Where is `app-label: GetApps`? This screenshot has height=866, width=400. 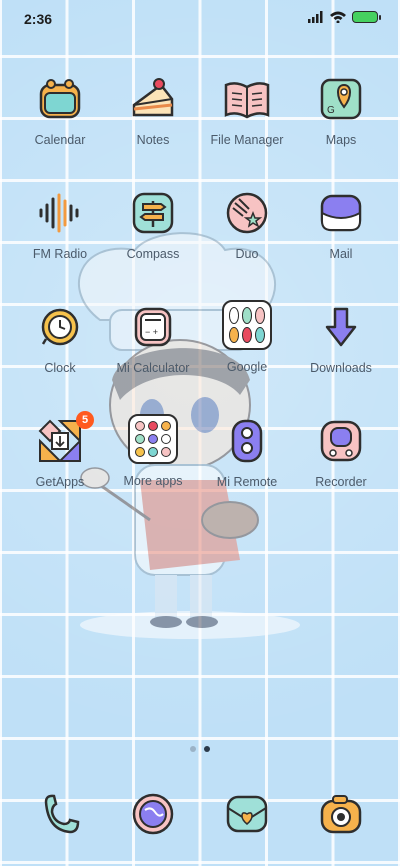 app-label: GetApps is located at coordinates (60, 482).